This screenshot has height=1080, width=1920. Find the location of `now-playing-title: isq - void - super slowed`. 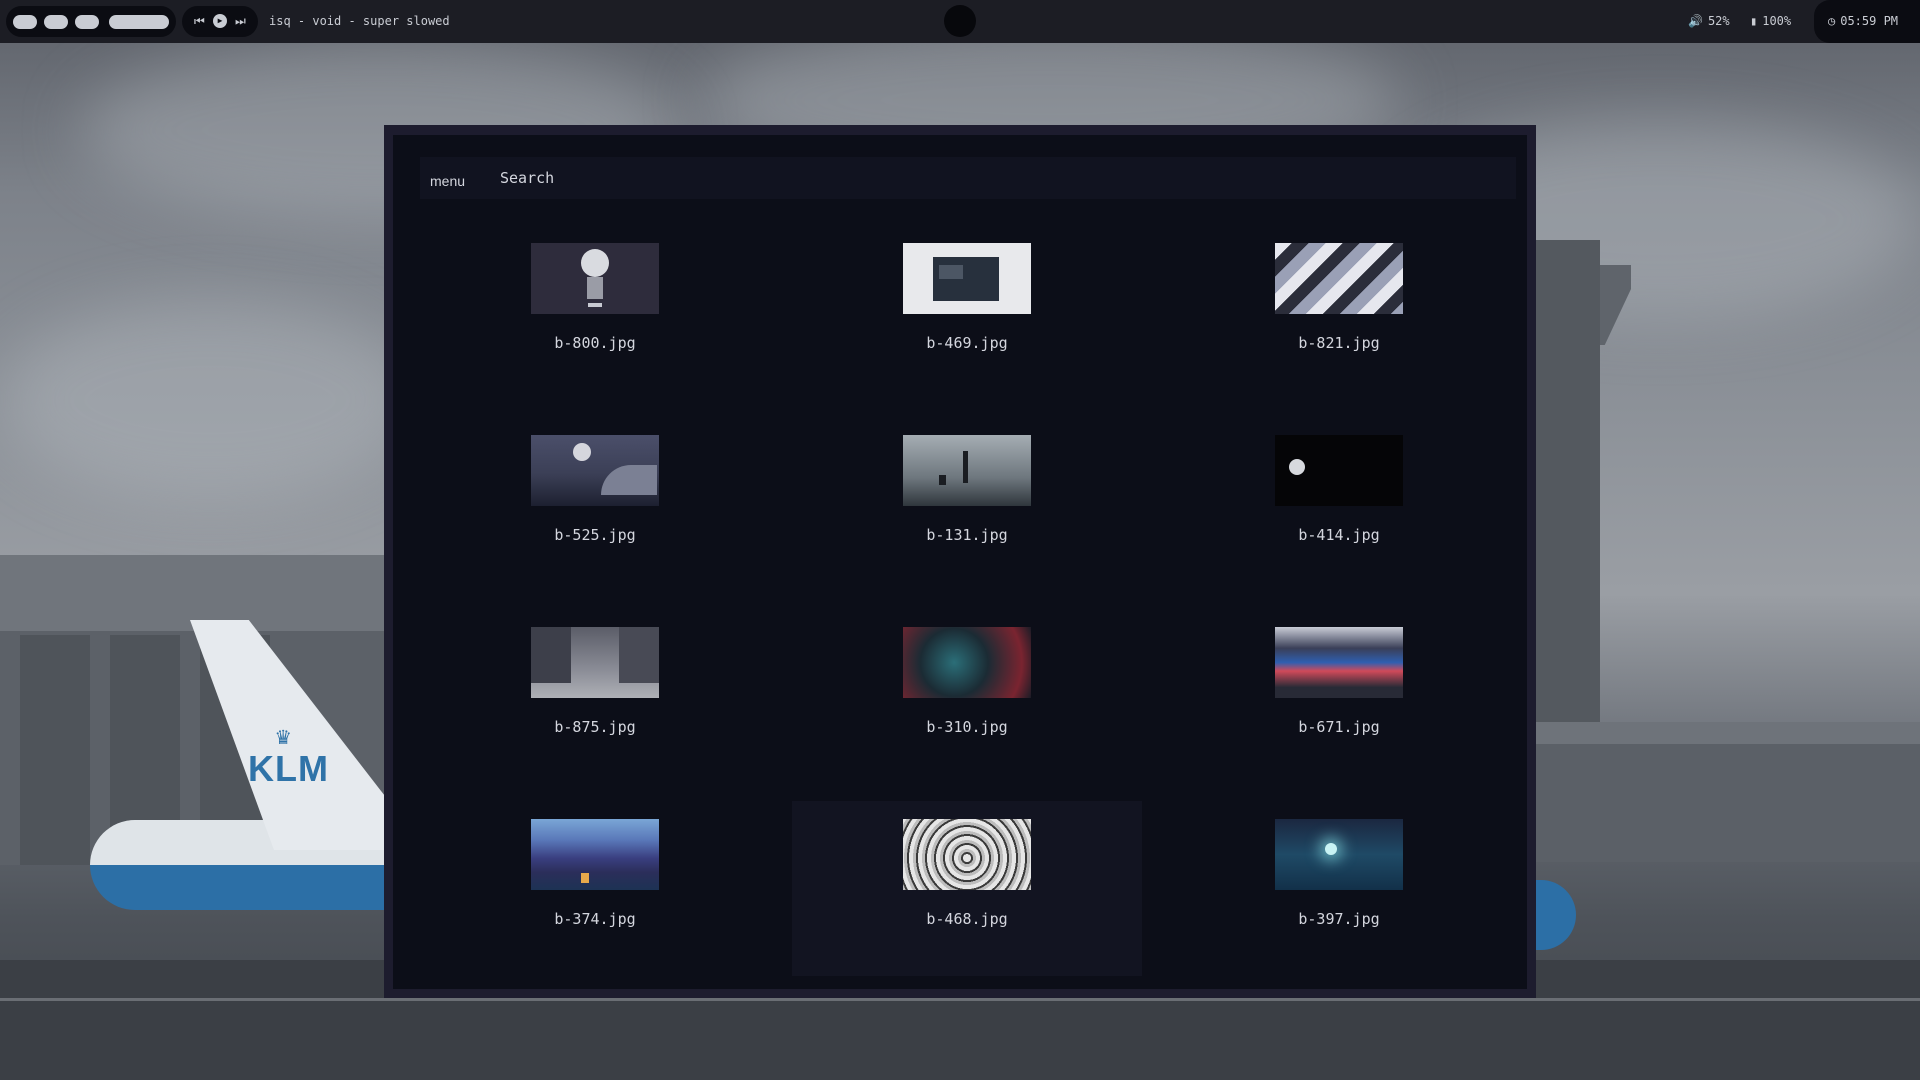

now-playing-title: isq - void - super slowed is located at coordinates (359, 21).